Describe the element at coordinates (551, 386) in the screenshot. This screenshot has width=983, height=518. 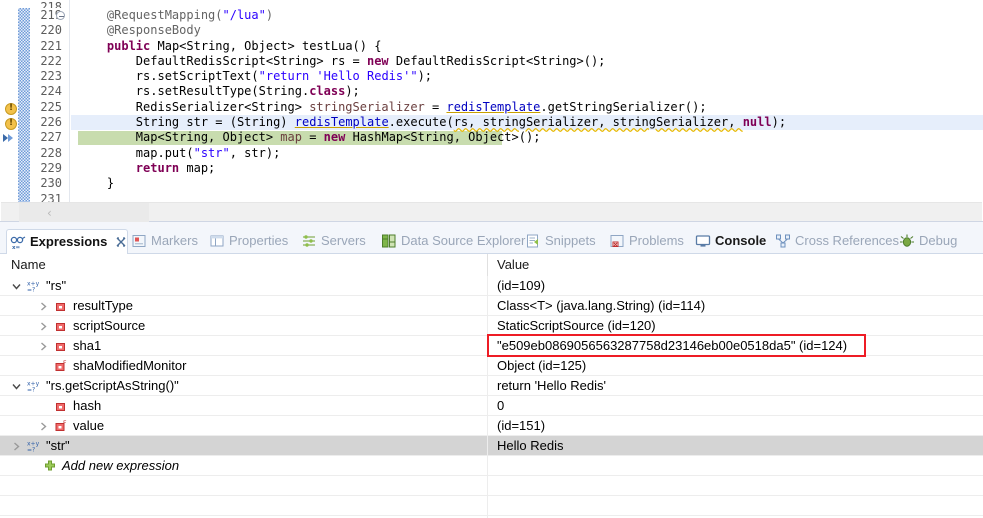
I see `expression-value-cell: return 'Hello Redis'` at that location.